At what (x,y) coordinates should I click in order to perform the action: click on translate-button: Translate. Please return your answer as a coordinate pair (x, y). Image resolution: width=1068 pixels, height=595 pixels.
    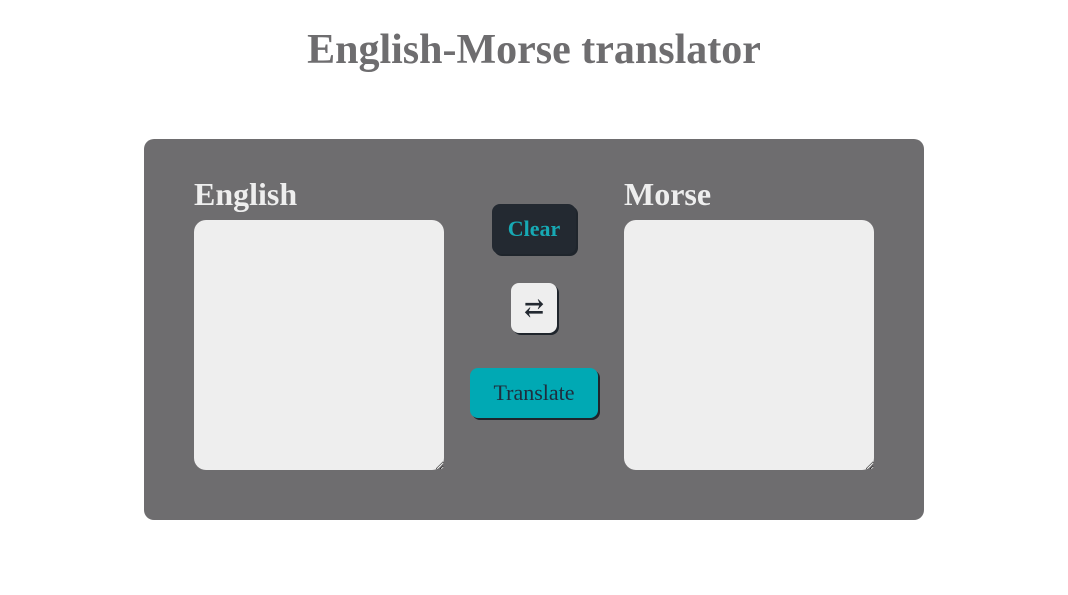
    Looking at the image, I should click on (534, 393).